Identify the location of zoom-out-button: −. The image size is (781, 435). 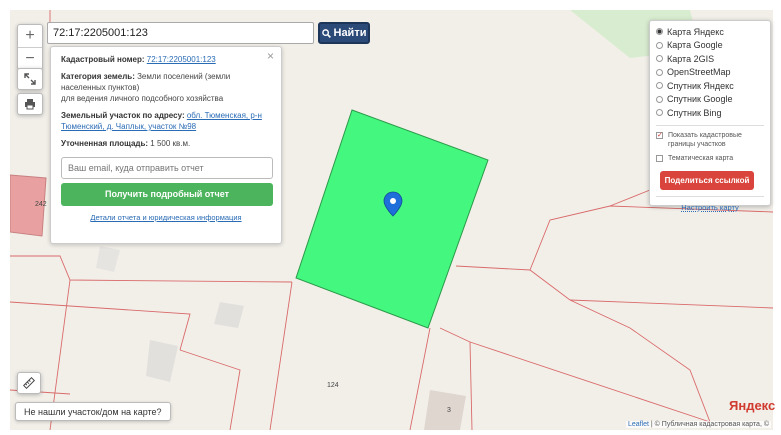
(30, 58).